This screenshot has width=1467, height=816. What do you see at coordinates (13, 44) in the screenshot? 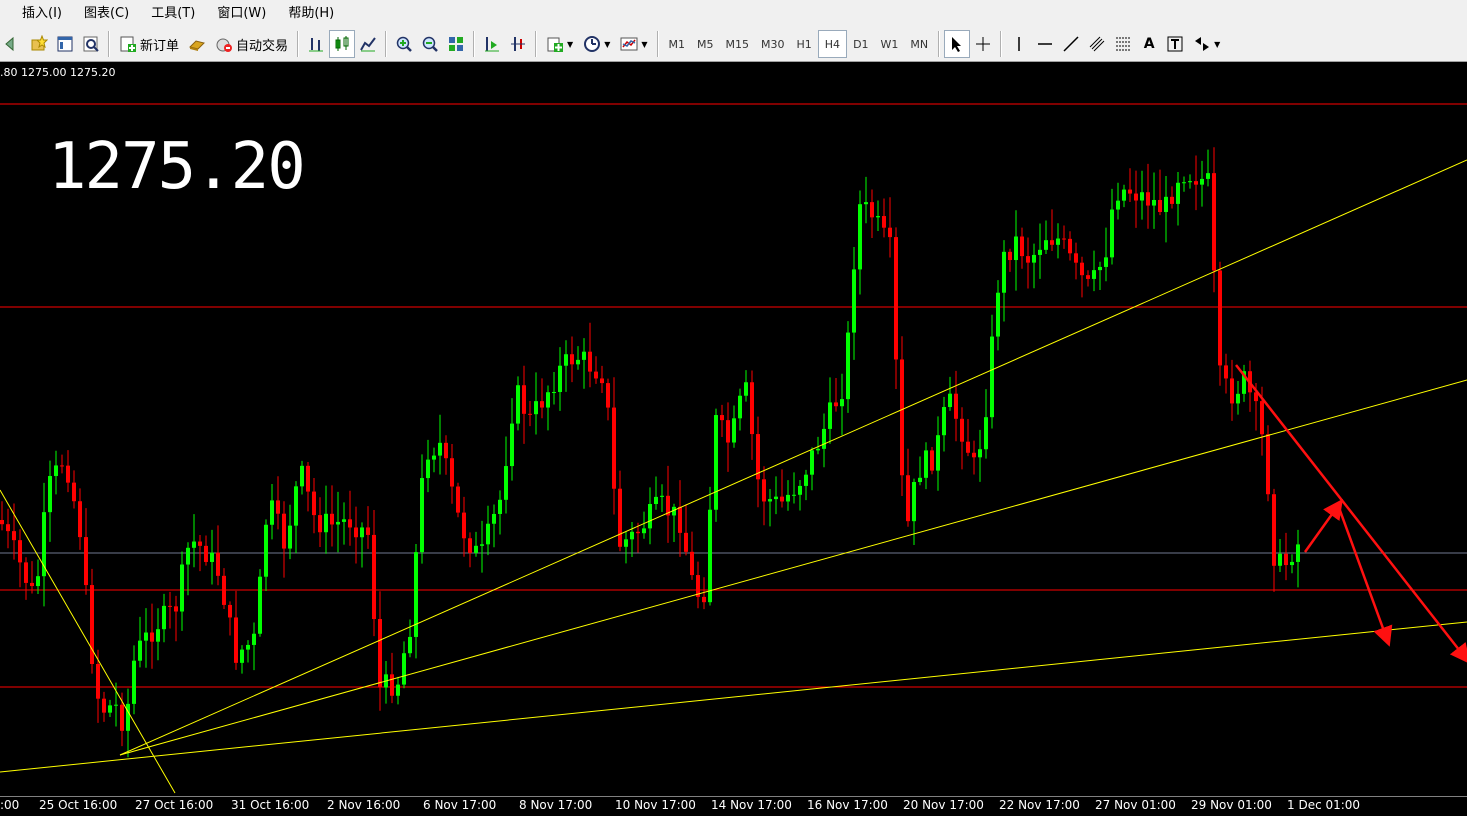
I see `profiles-button` at bounding box center [13, 44].